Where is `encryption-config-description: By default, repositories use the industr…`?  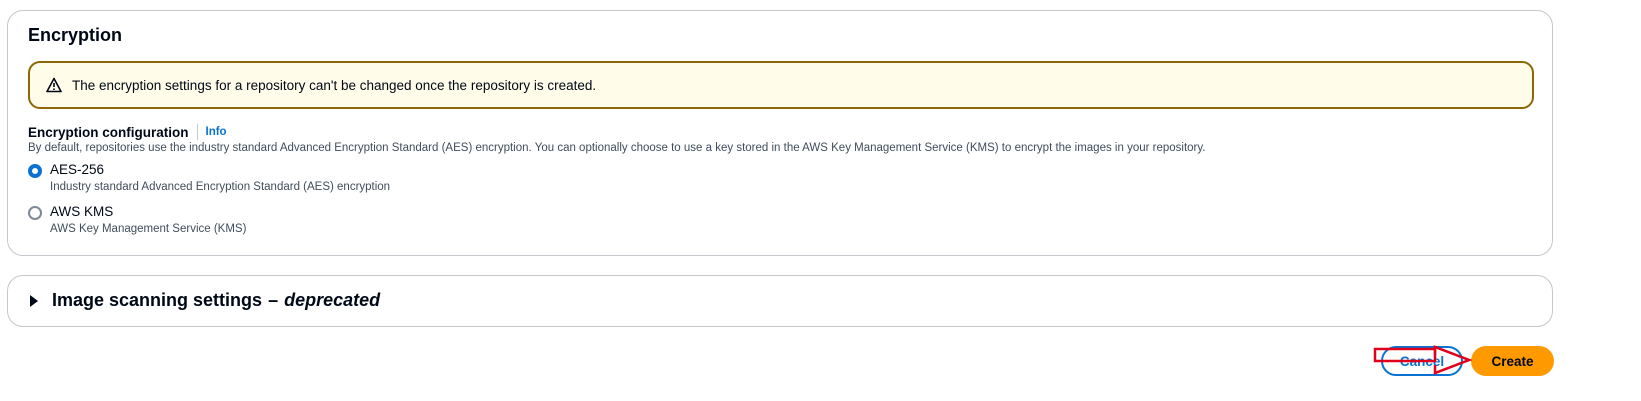
encryption-config-description: By default, repositories use the industr… is located at coordinates (617, 148).